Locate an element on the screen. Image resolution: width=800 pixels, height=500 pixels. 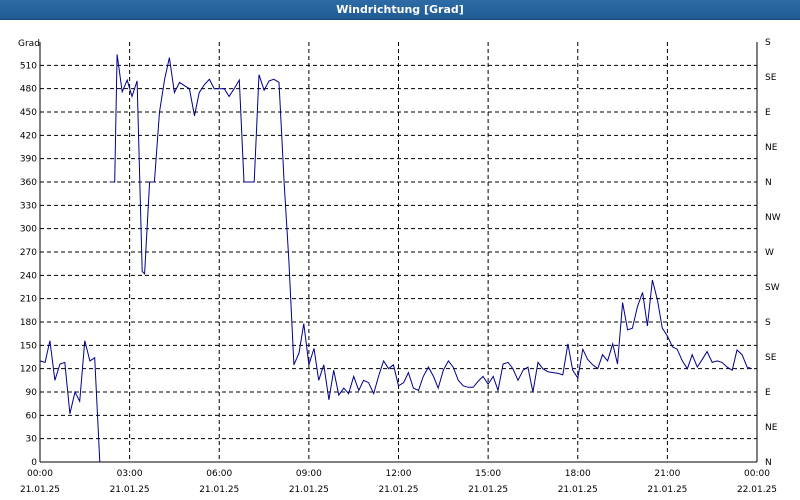
y-tick-label: 270 is located at coordinates (28, 253).